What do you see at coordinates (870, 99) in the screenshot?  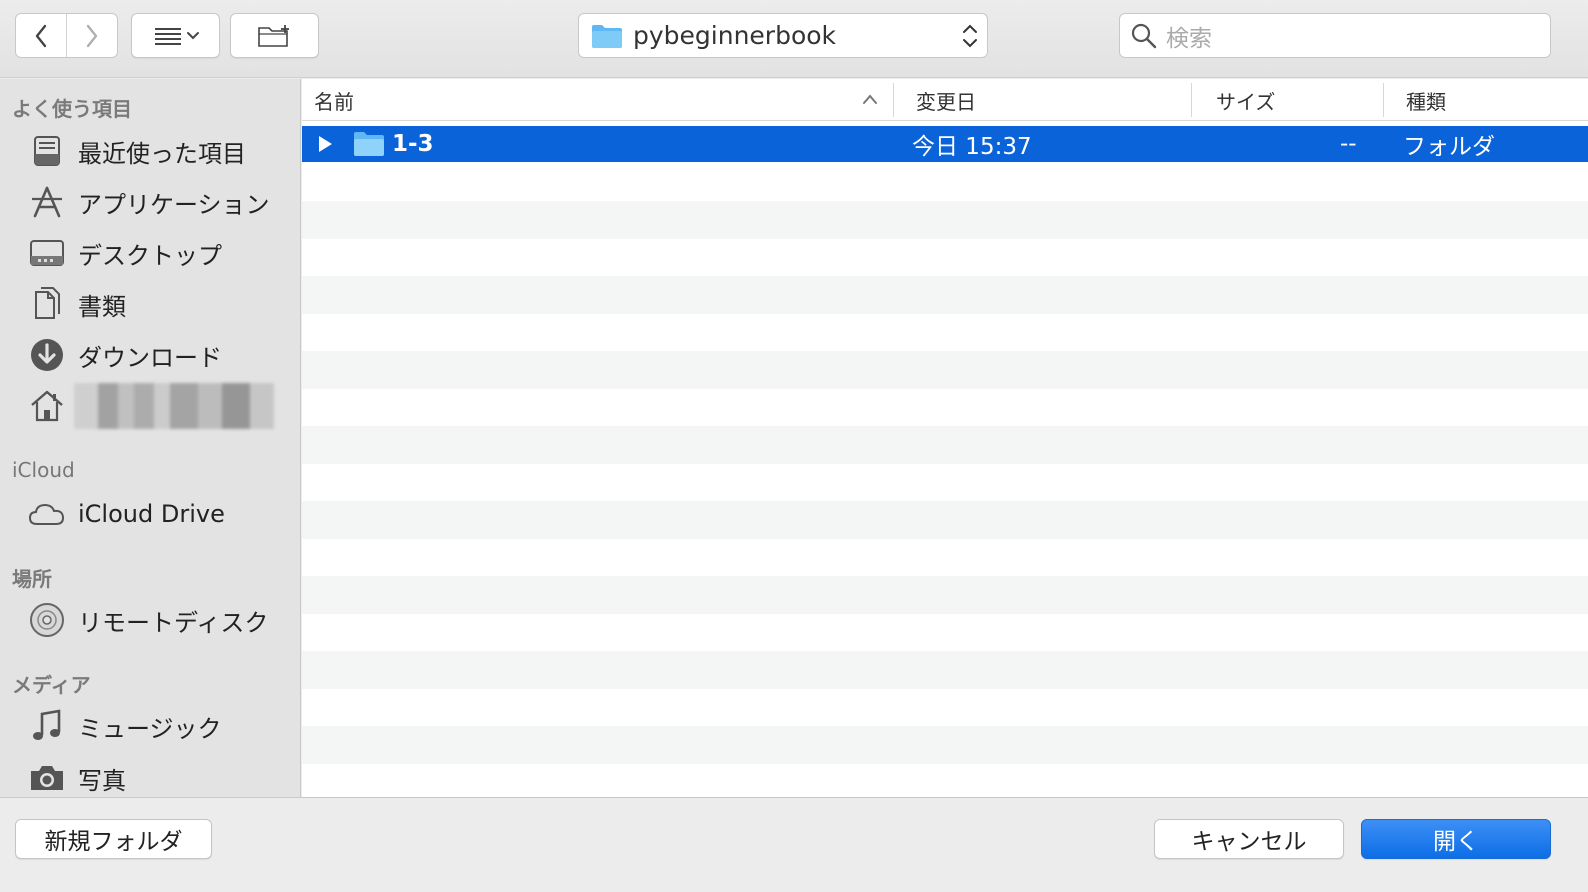 I see `sort-ascending-icon` at bounding box center [870, 99].